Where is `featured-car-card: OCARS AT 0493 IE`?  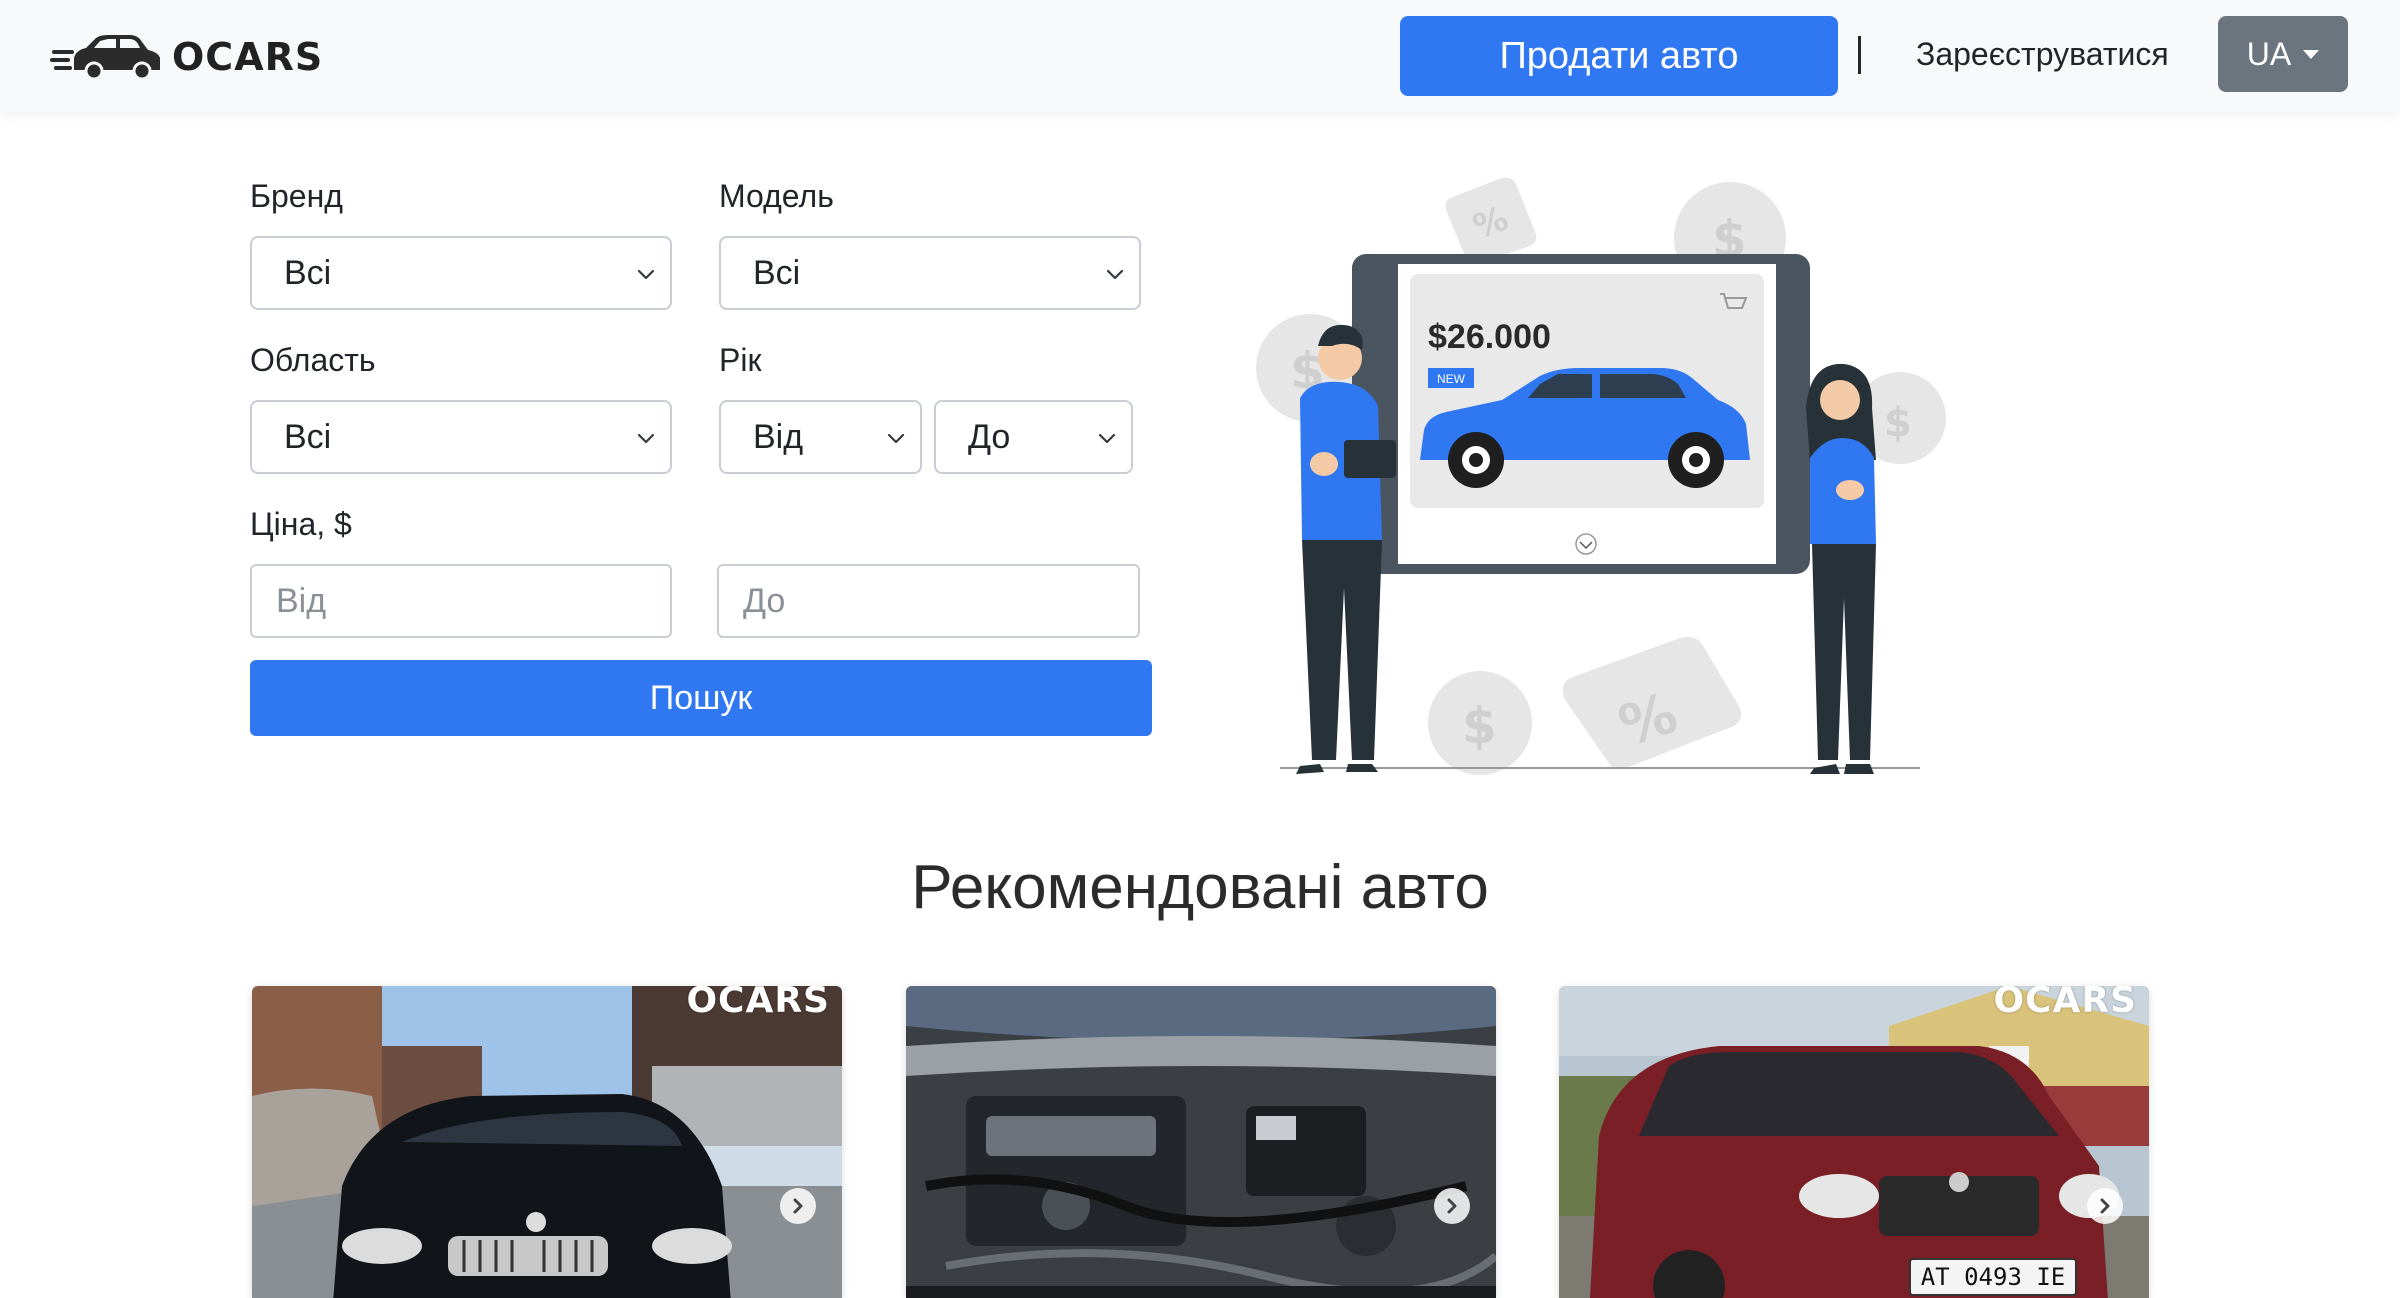 featured-car-card: OCARS AT 0493 IE is located at coordinates (1854, 1142).